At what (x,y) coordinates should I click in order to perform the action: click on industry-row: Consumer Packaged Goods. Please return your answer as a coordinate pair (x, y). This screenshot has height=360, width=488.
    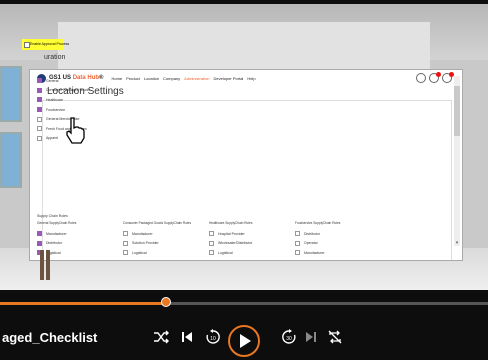
    Looking at the image, I should click on (63, 91).